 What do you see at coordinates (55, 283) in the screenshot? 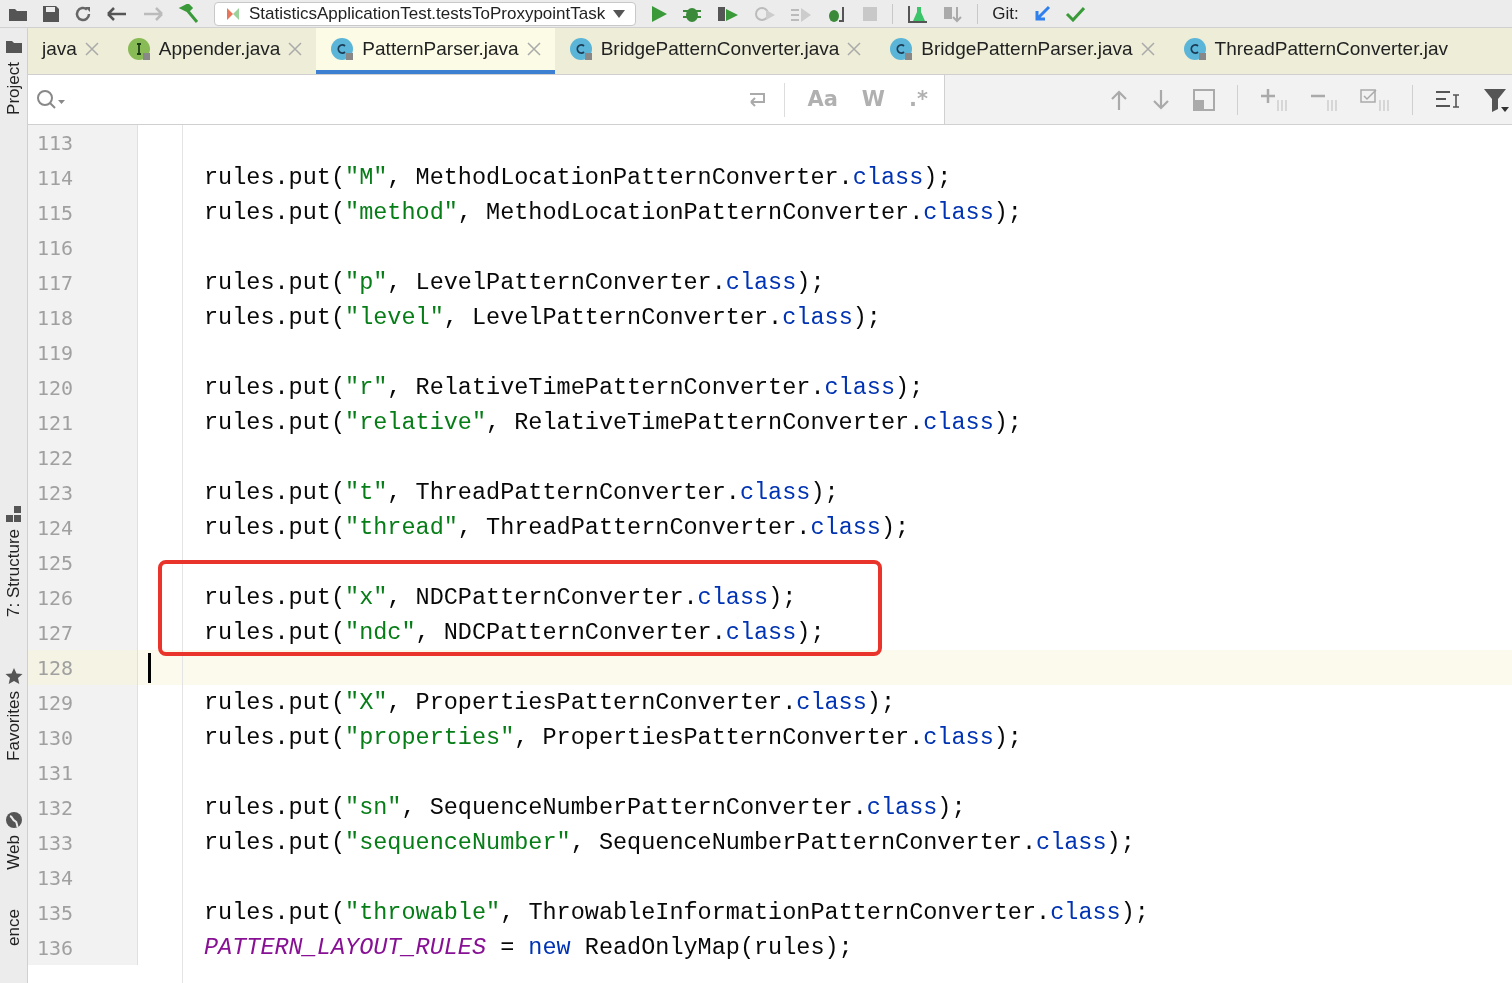
I see `line-number: 117` at bounding box center [55, 283].